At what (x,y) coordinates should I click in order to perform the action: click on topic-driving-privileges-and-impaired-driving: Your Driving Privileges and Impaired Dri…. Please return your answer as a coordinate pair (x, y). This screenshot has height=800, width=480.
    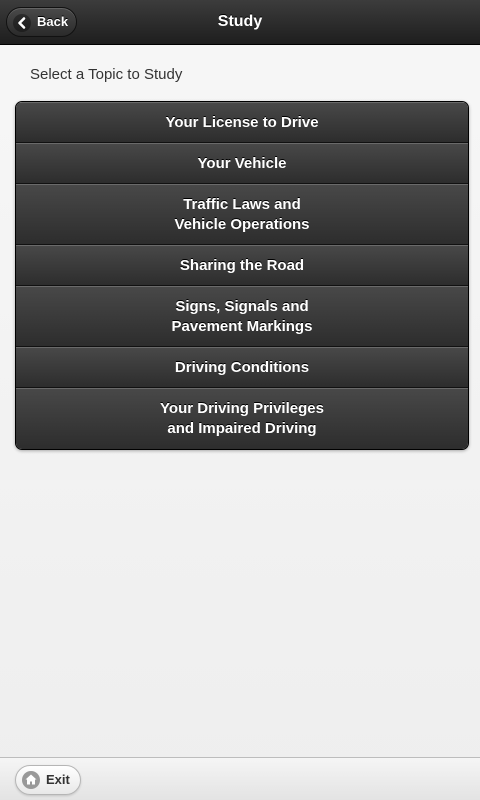
    Looking at the image, I should click on (242, 418).